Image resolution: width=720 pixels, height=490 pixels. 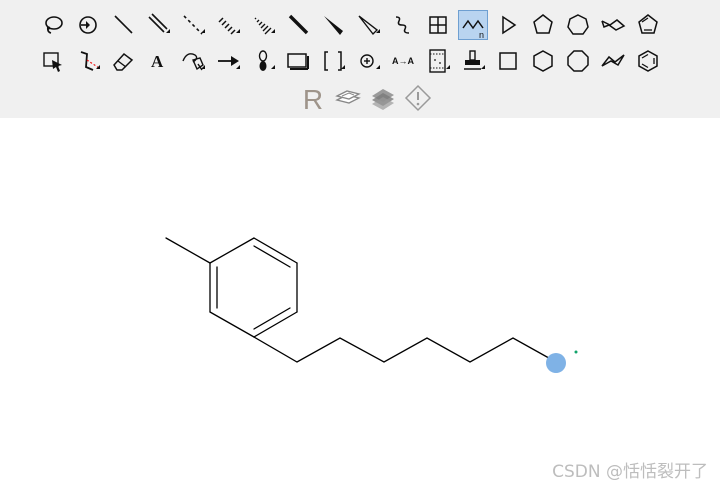 I want to click on rectangle-tool, so click(x=298, y=61).